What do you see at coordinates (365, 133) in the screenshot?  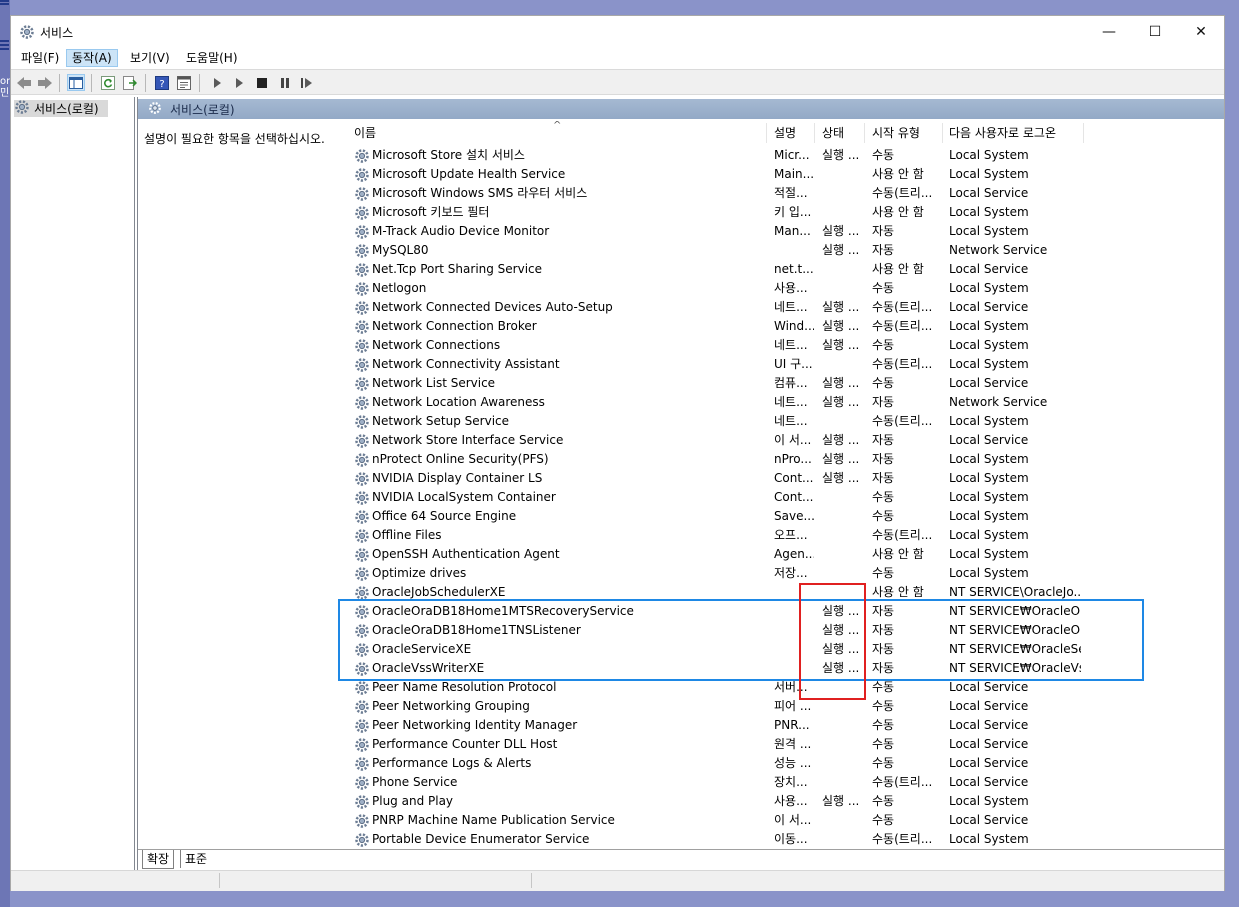 I see `column-header-name: 이름` at bounding box center [365, 133].